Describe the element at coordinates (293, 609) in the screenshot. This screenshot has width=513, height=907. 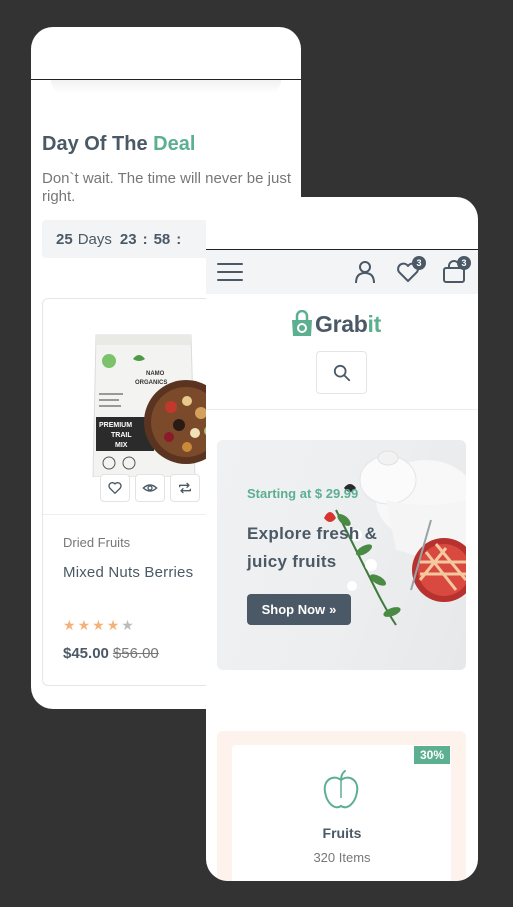
I see `shop-now-label: Shop Now` at that location.